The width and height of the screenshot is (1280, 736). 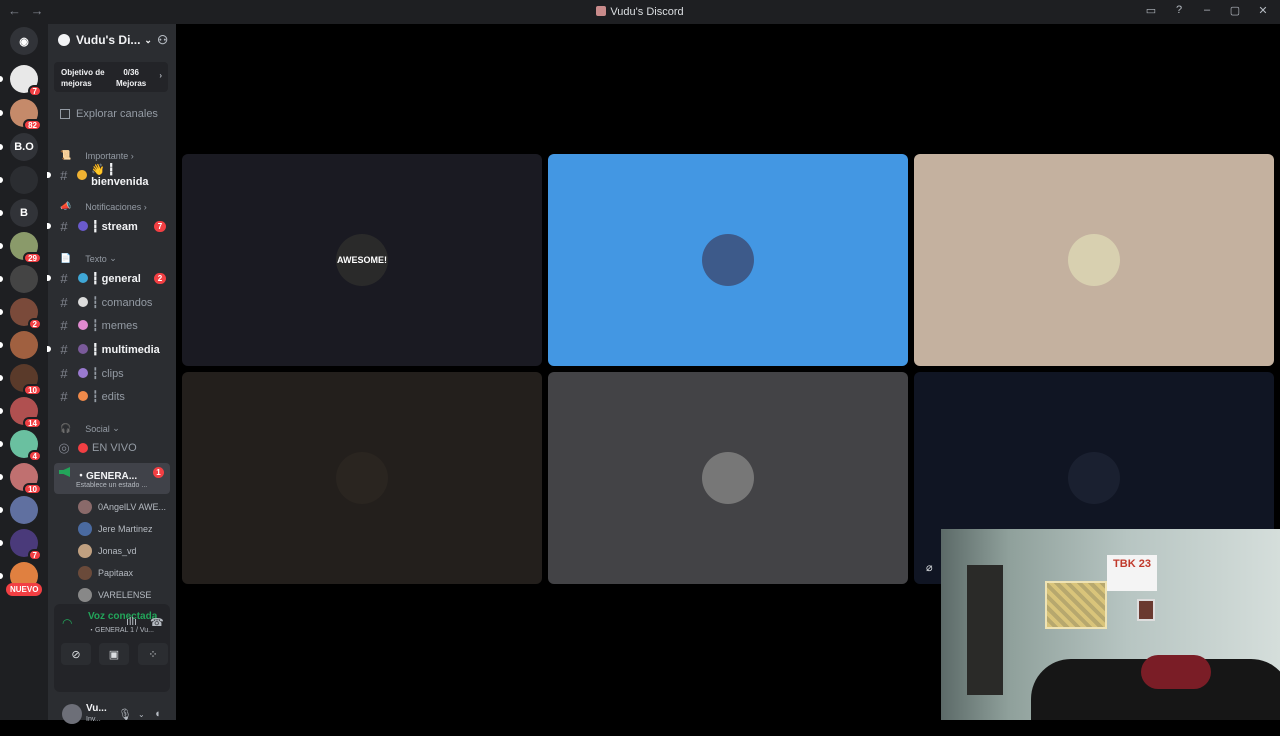 I want to click on help-icon: ?, so click(x=1179, y=10).